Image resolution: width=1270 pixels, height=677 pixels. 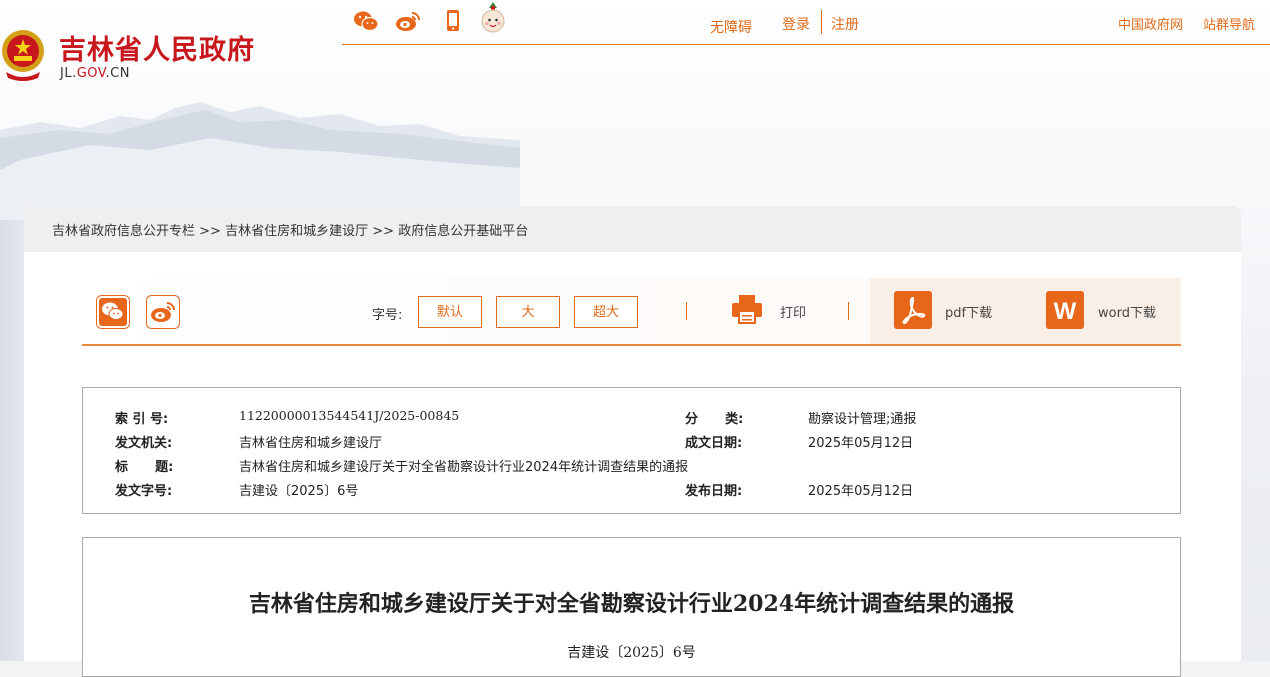 What do you see at coordinates (464, 467) in the screenshot?
I see `title-value: 吉林省住房和城乡建设厅关于对全省勘察设计行业2024年统计调查结果的通报` at bounding box center [464, 467].